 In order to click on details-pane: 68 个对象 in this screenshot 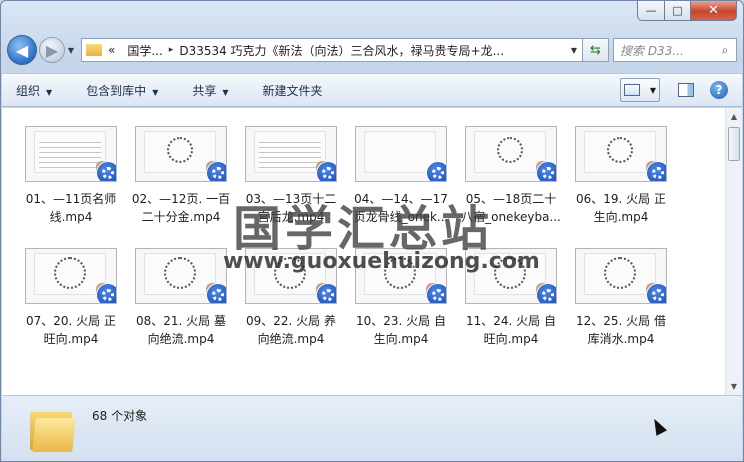, I will do `click(372, 428)`.